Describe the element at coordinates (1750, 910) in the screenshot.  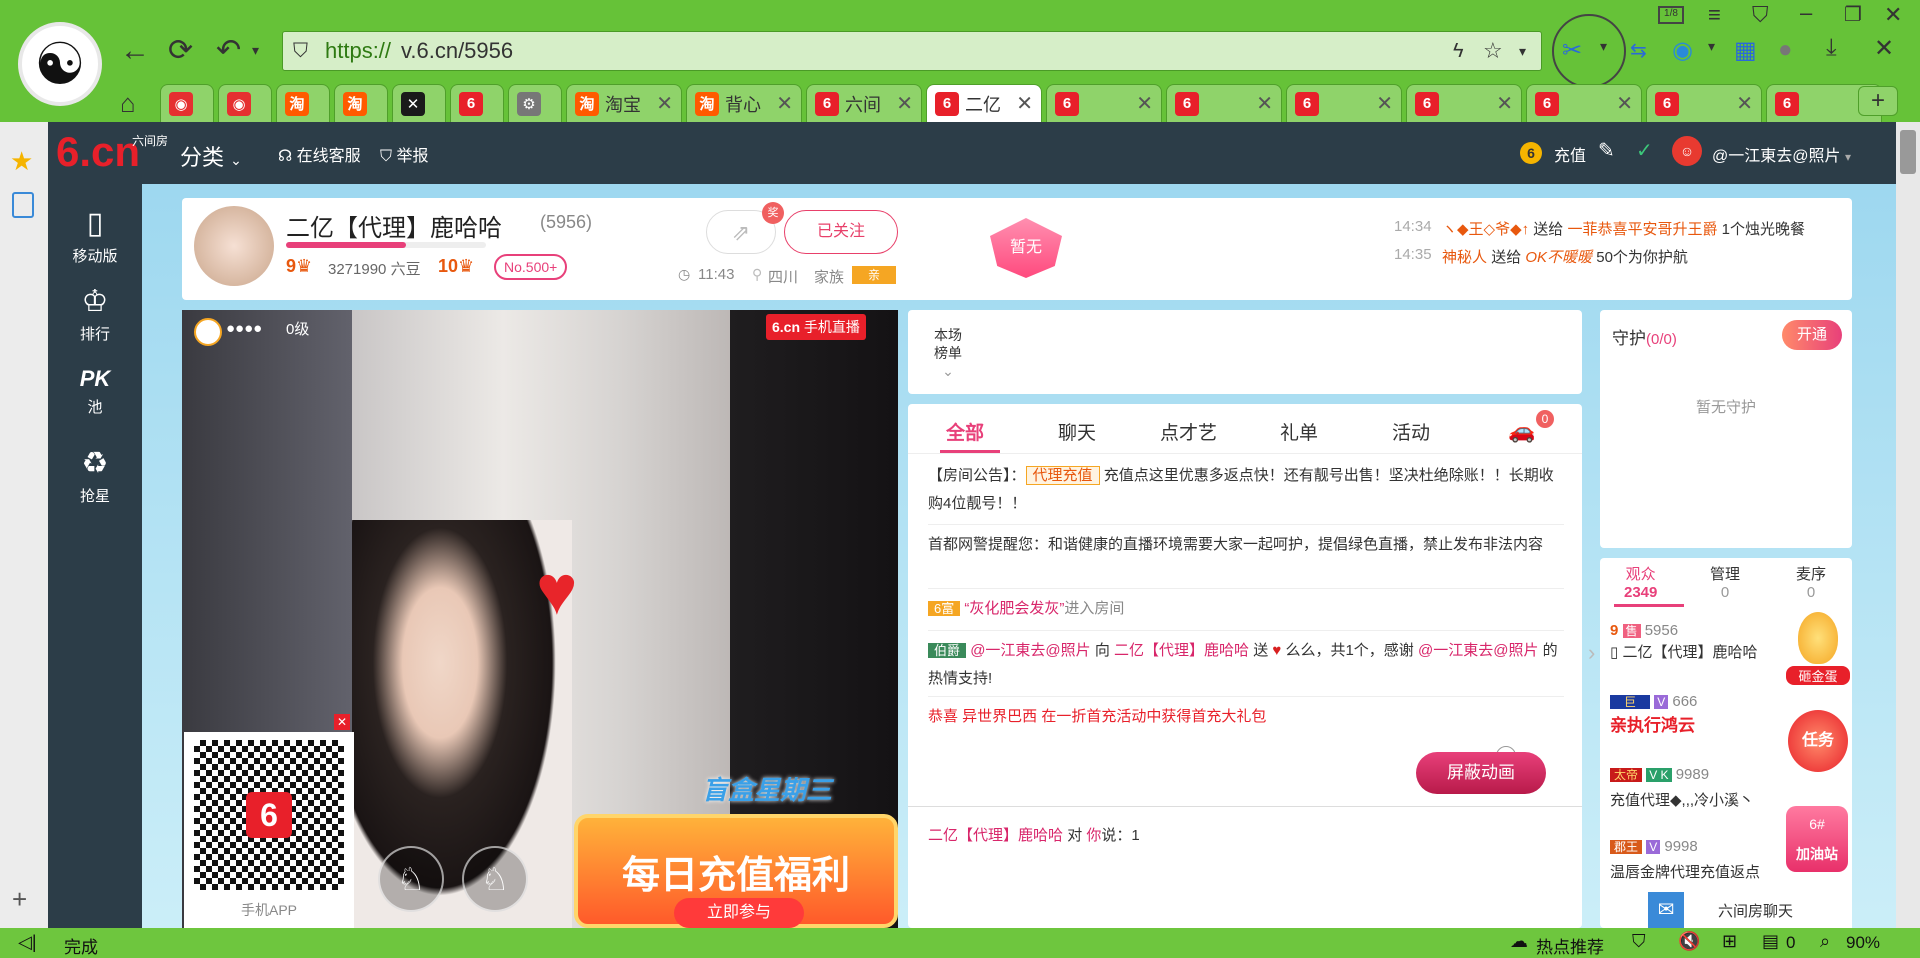
I see `room-chat-bar: ✉ 六间房聊天` at that location.